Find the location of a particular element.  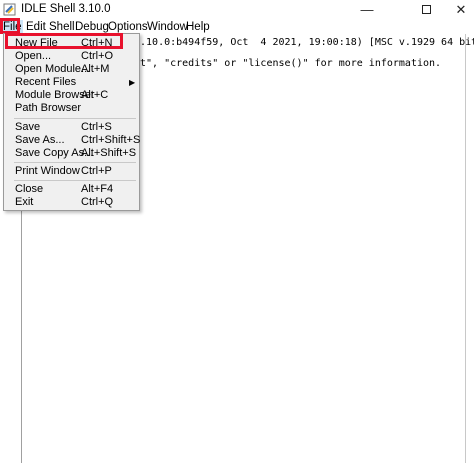

menu-item-label: Recent Files is located at coordinates (46, 82).